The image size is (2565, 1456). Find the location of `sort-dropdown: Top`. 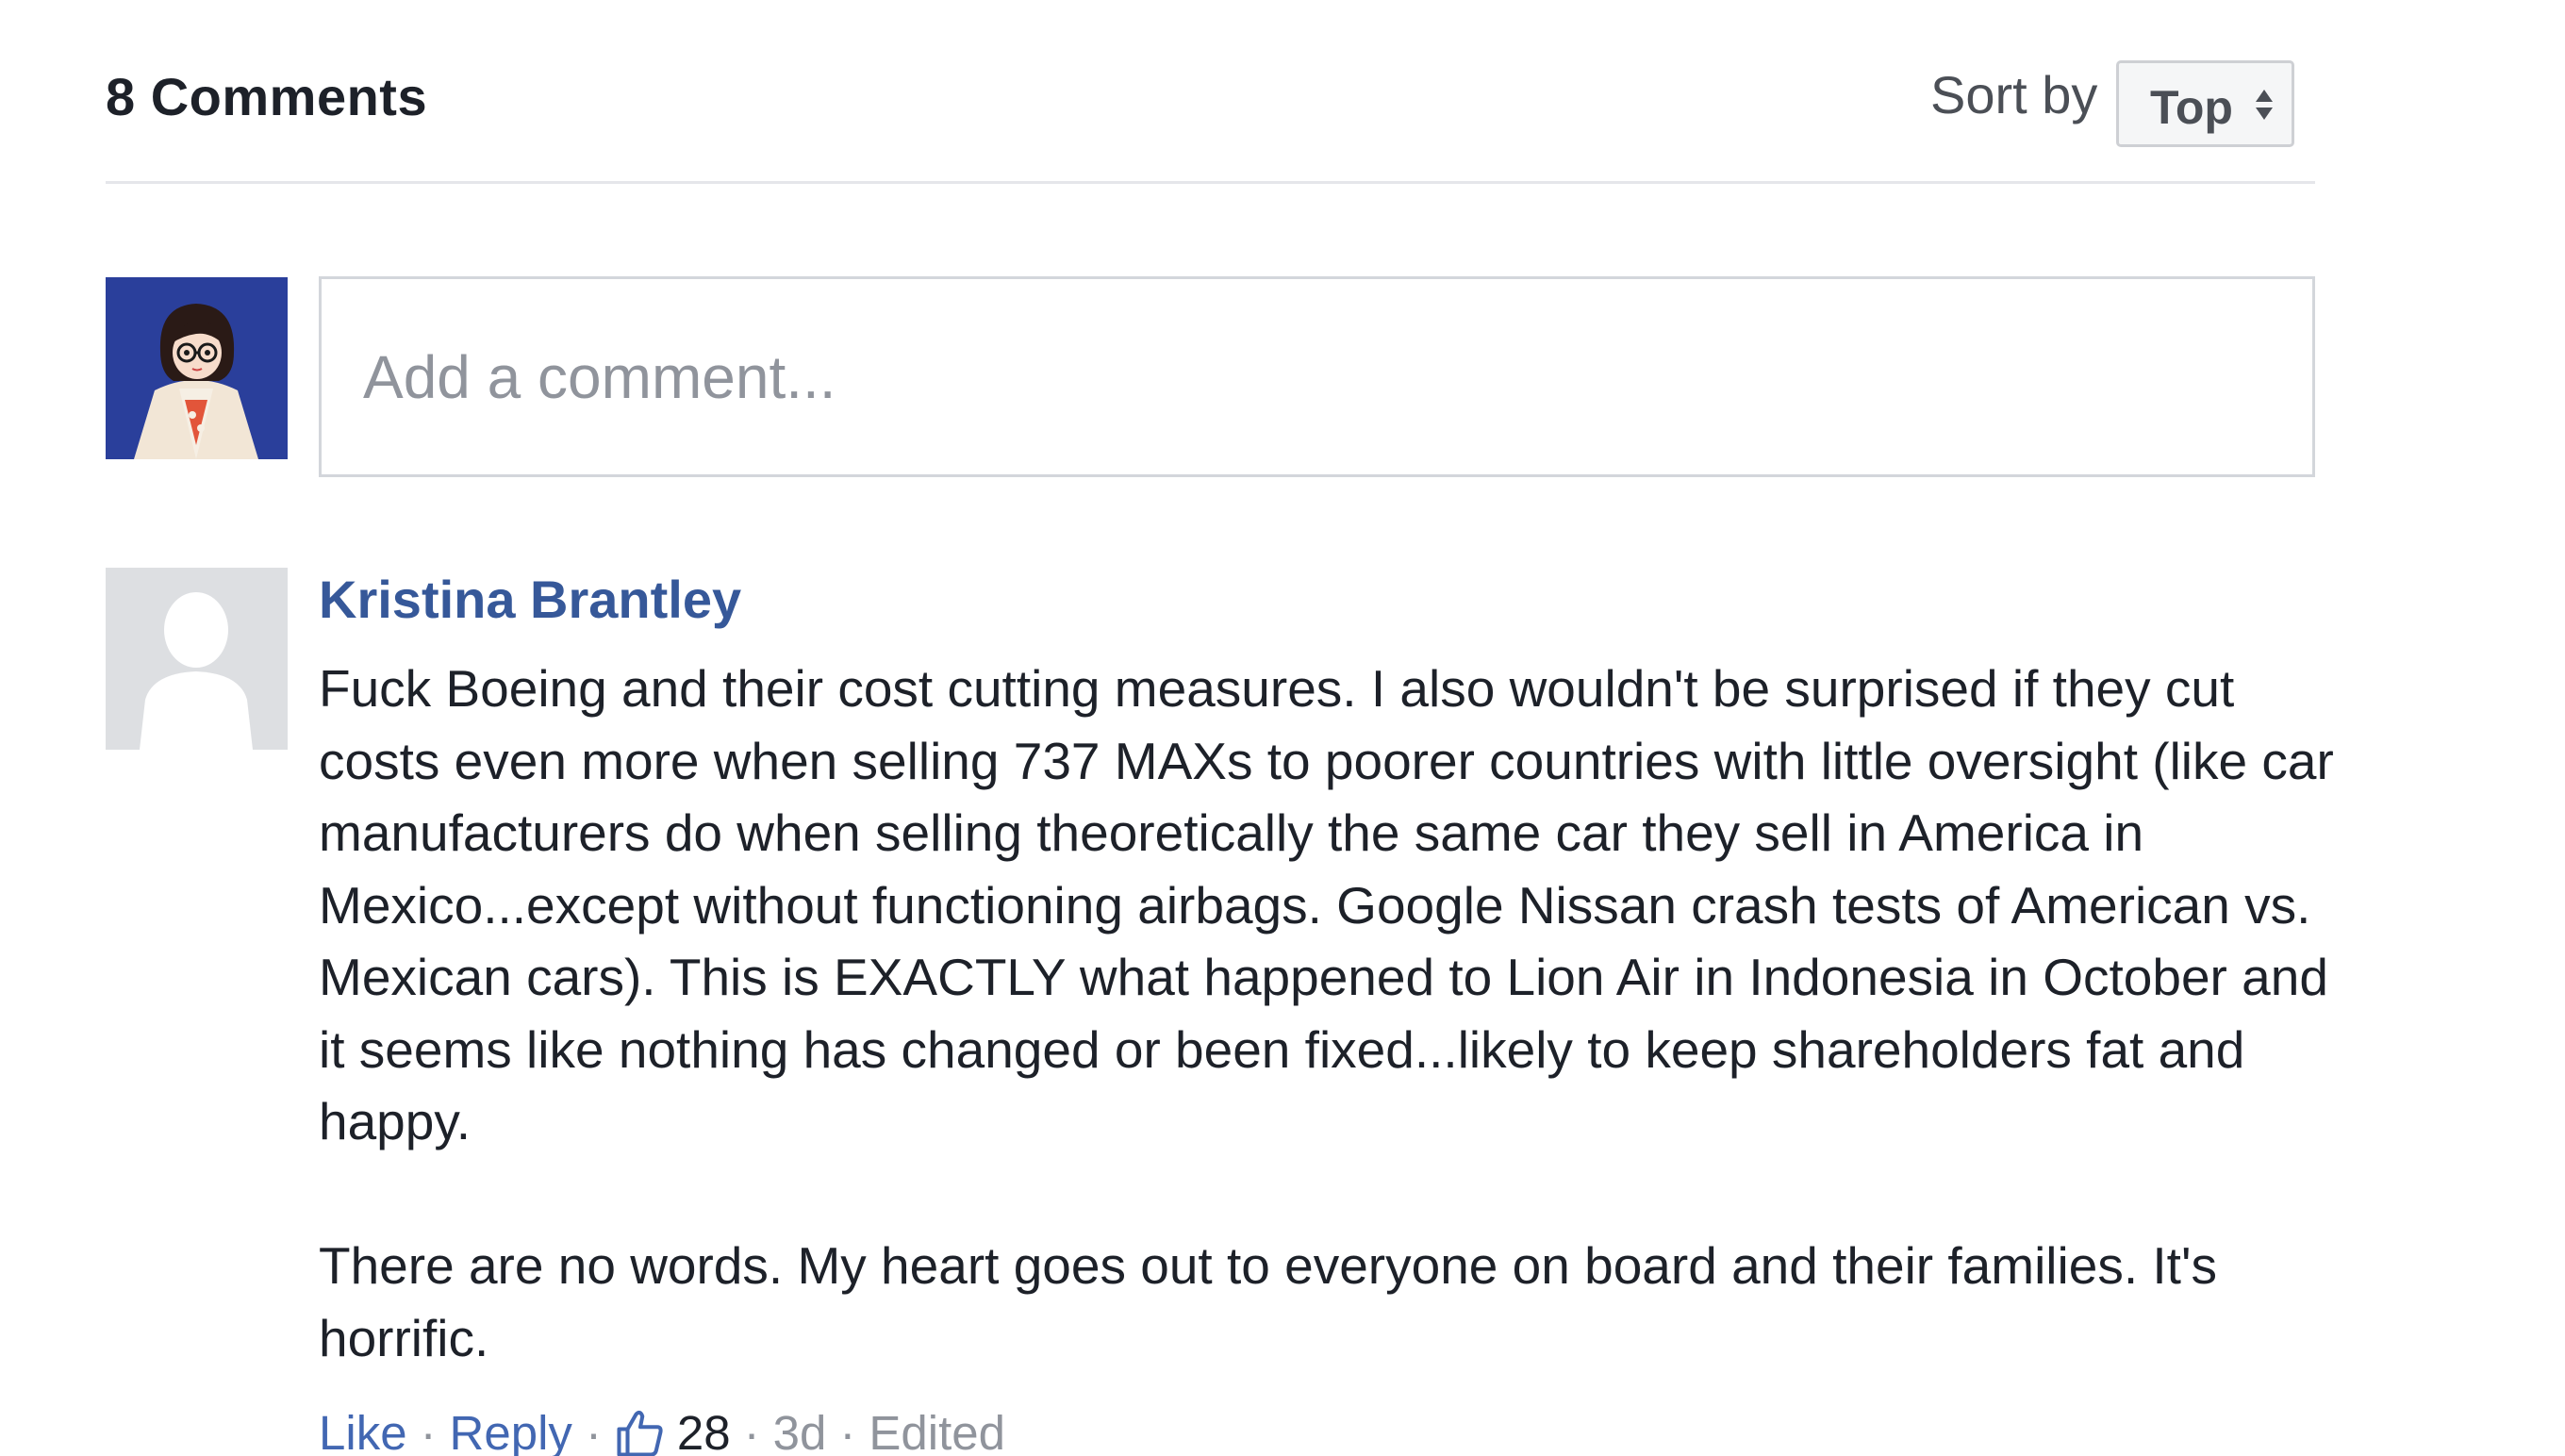

sort-dropdown: Top is located at coordinates (2205, 104).